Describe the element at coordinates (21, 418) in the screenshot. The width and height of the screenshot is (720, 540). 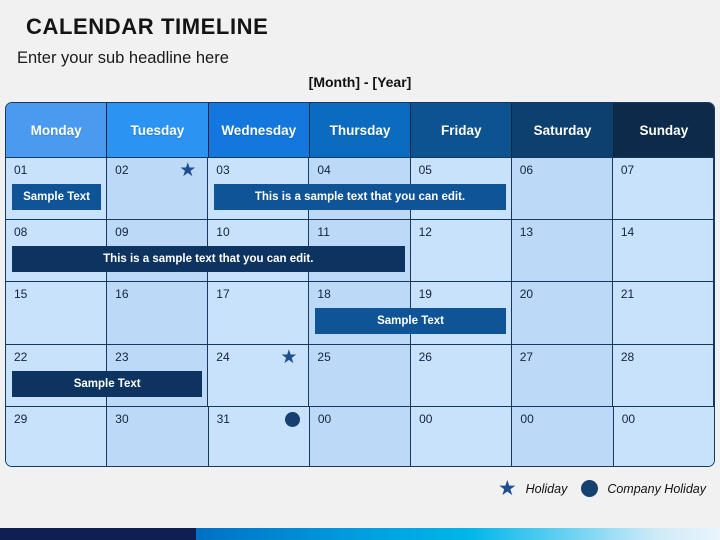
I see `day-number: 29` at that location.